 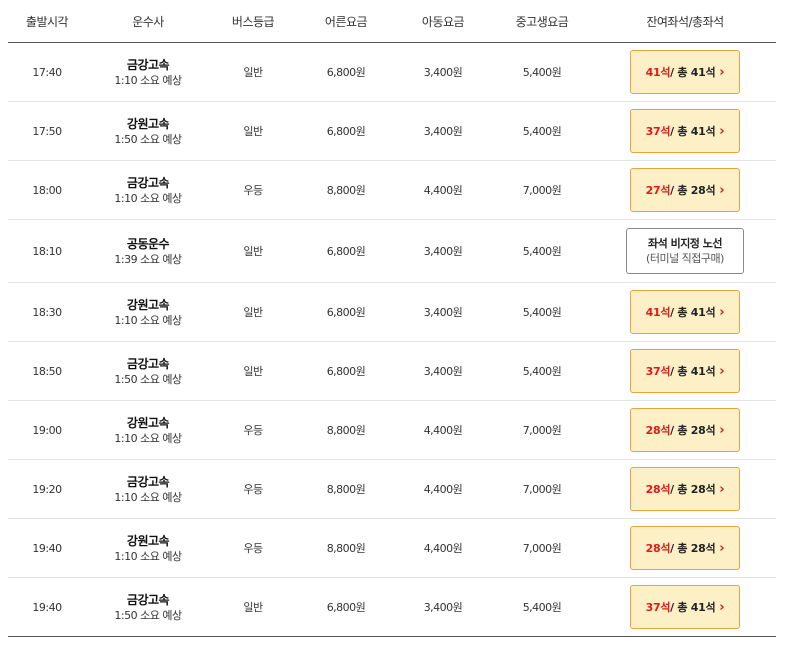 What do you see at coordinates (47, 251) in the screenshot?
I see `departure-time: 18:10` at bounding box center [47, 251].